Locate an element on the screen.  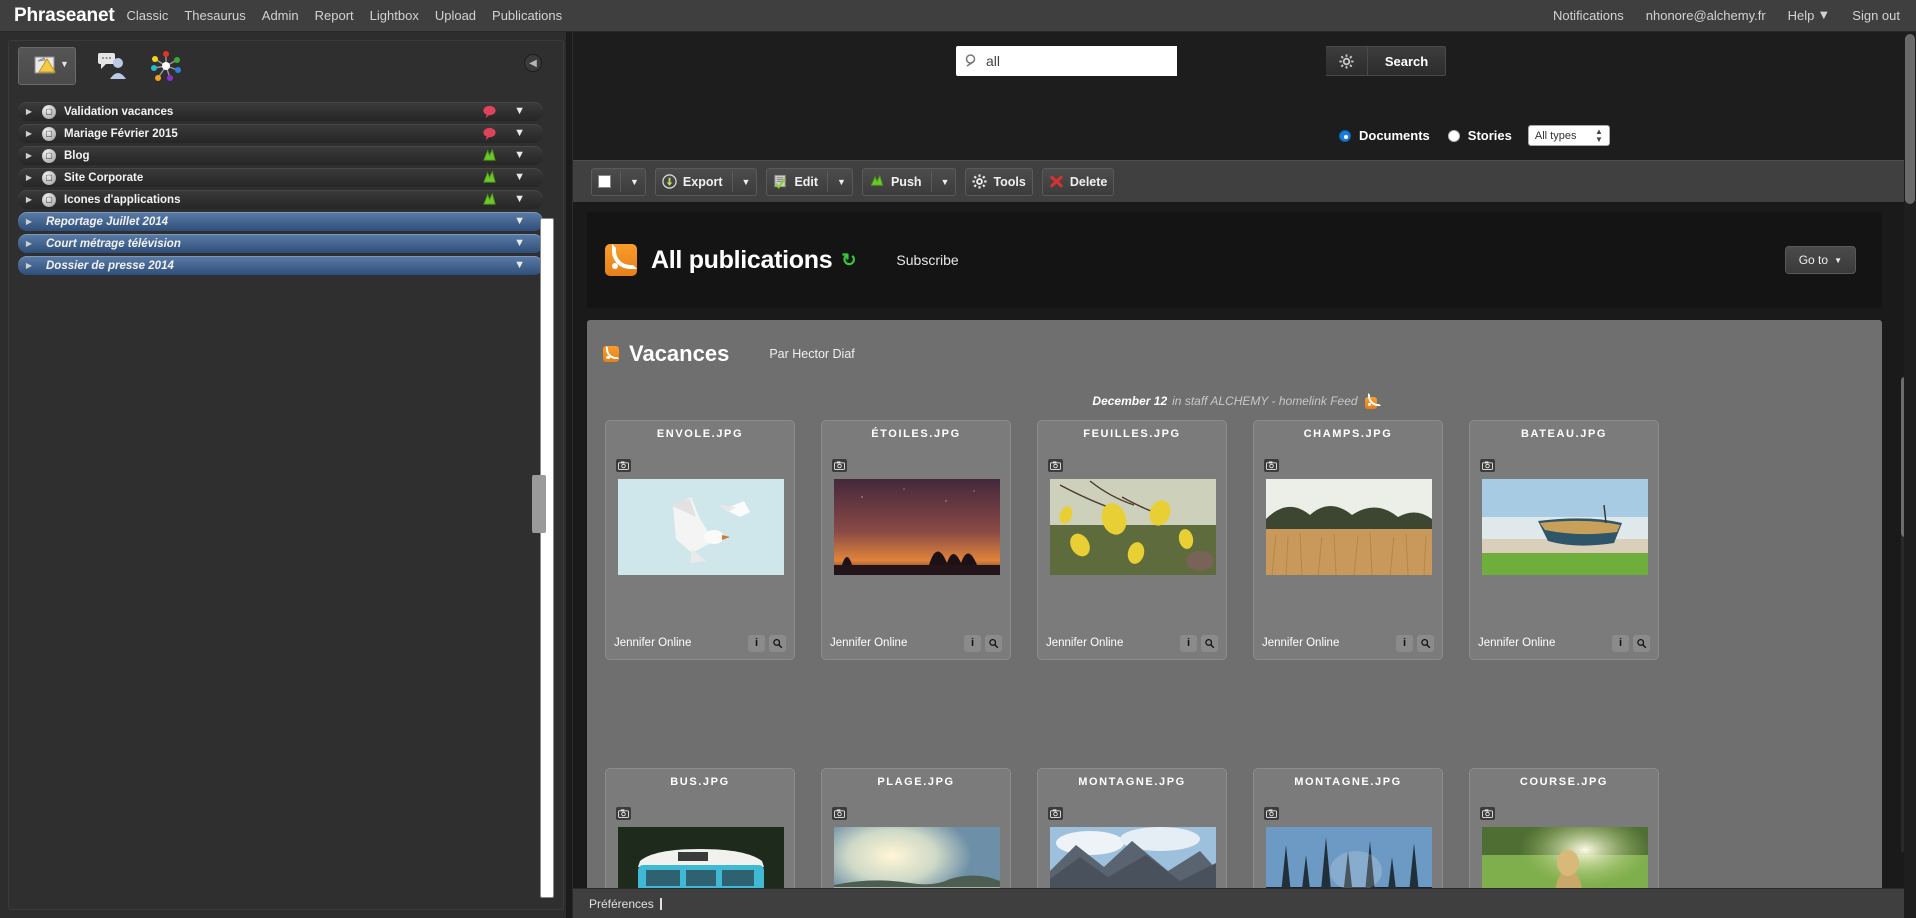
preferences-link: Préférences is located at coordinates (621, 904).